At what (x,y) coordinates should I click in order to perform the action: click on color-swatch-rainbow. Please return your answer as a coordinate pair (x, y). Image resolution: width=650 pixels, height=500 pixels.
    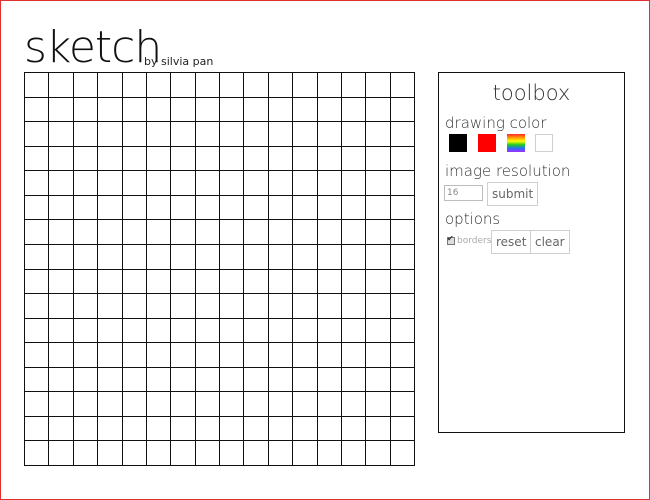
    Looking at the image, I should click on (516, 143).